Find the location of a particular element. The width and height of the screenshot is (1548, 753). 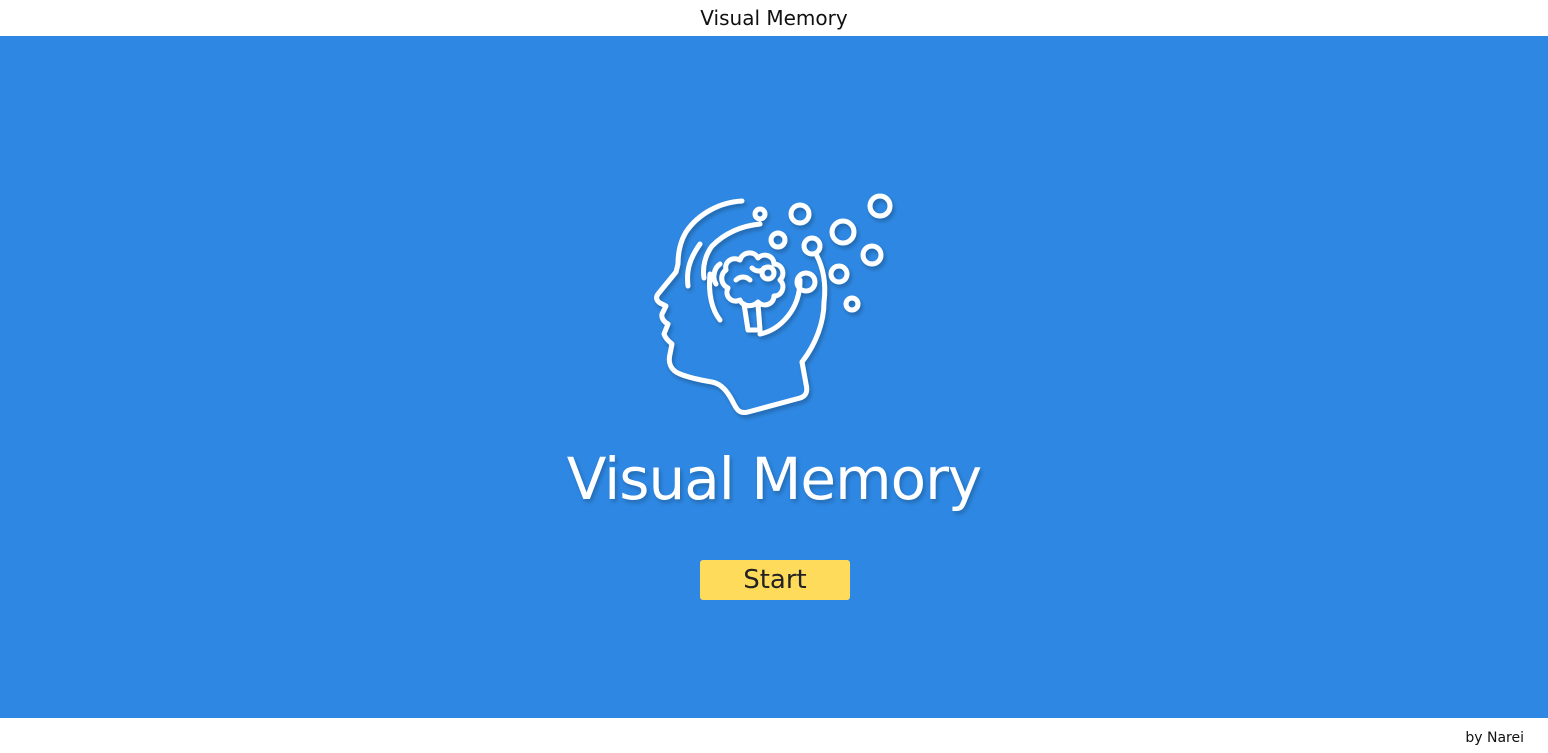

app-title: Visual Memory is located at coordinates (774, 18).